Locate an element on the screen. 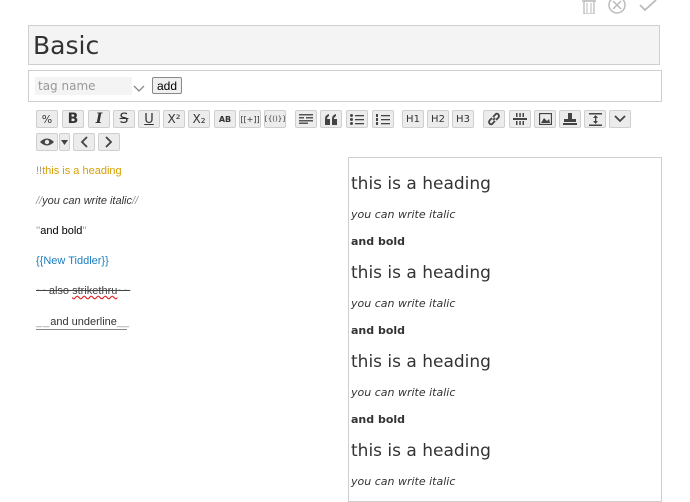 The height and width of the screenshot is (502, 690). delete-icon is located at coordinates (589, 7).